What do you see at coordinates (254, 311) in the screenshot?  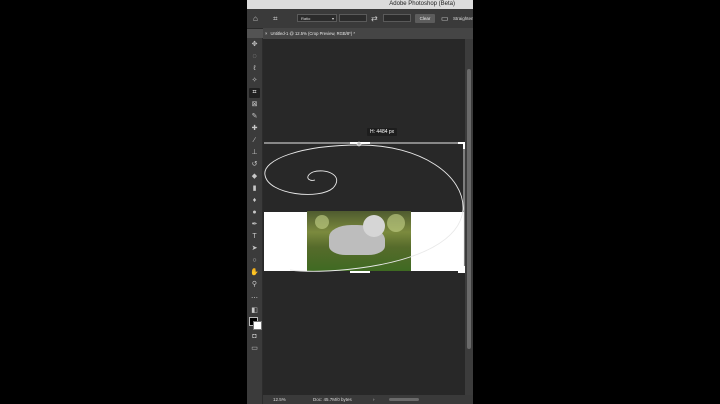 I see `default-colors-icon: ◧` at bounding box center [254, 311].